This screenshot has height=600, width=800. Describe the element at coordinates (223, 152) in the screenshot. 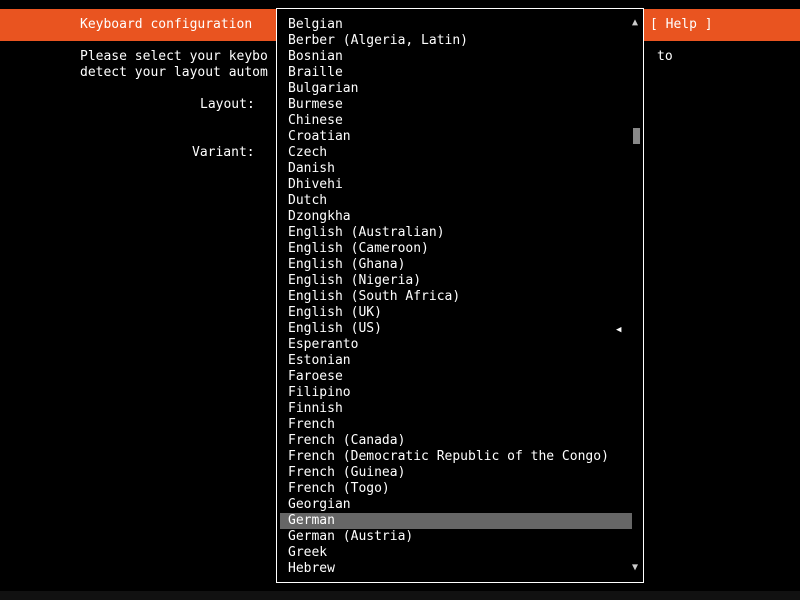

I see `variant-label: Variant:` at that location.